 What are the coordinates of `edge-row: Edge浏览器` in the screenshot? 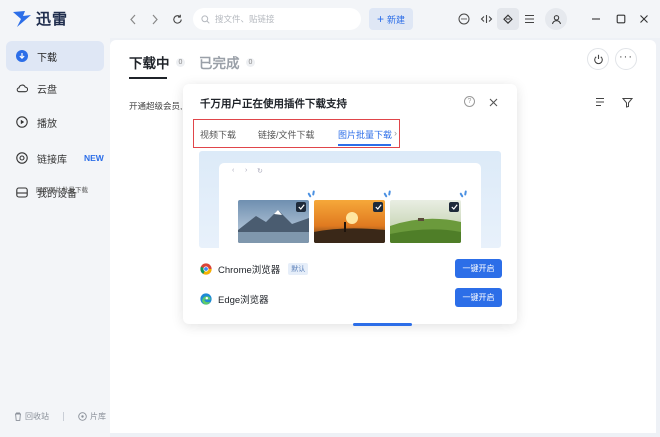 It's located at (234, 299).